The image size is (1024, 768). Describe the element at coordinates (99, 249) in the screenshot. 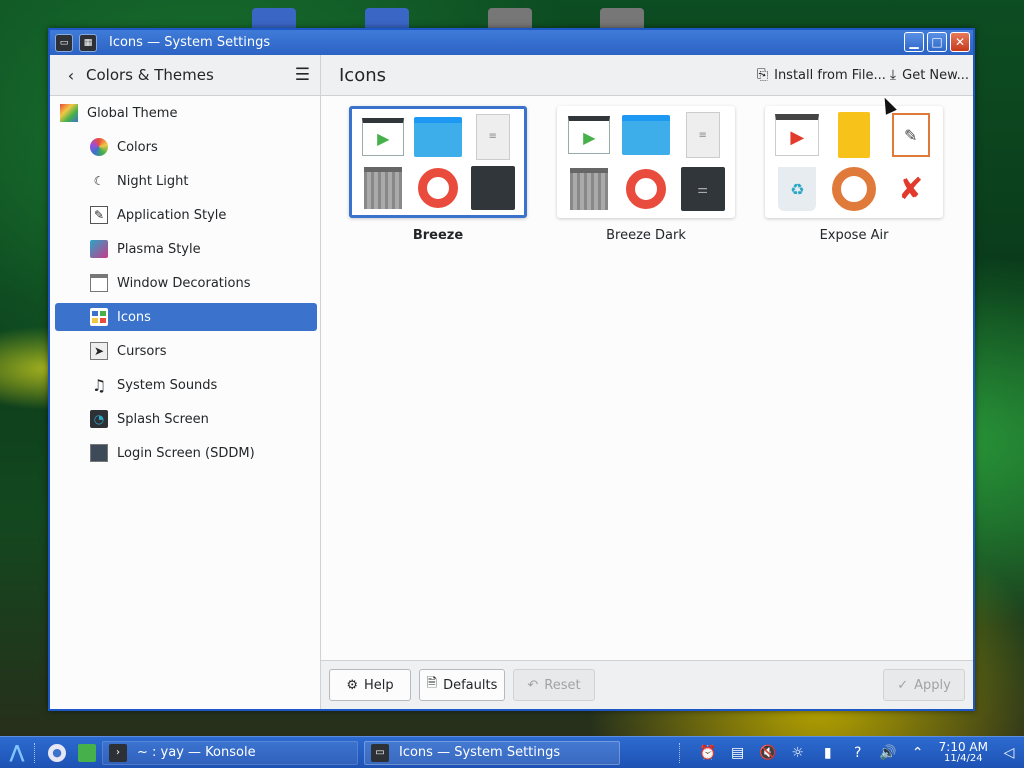

I see `plasma-style-icon` at that location.